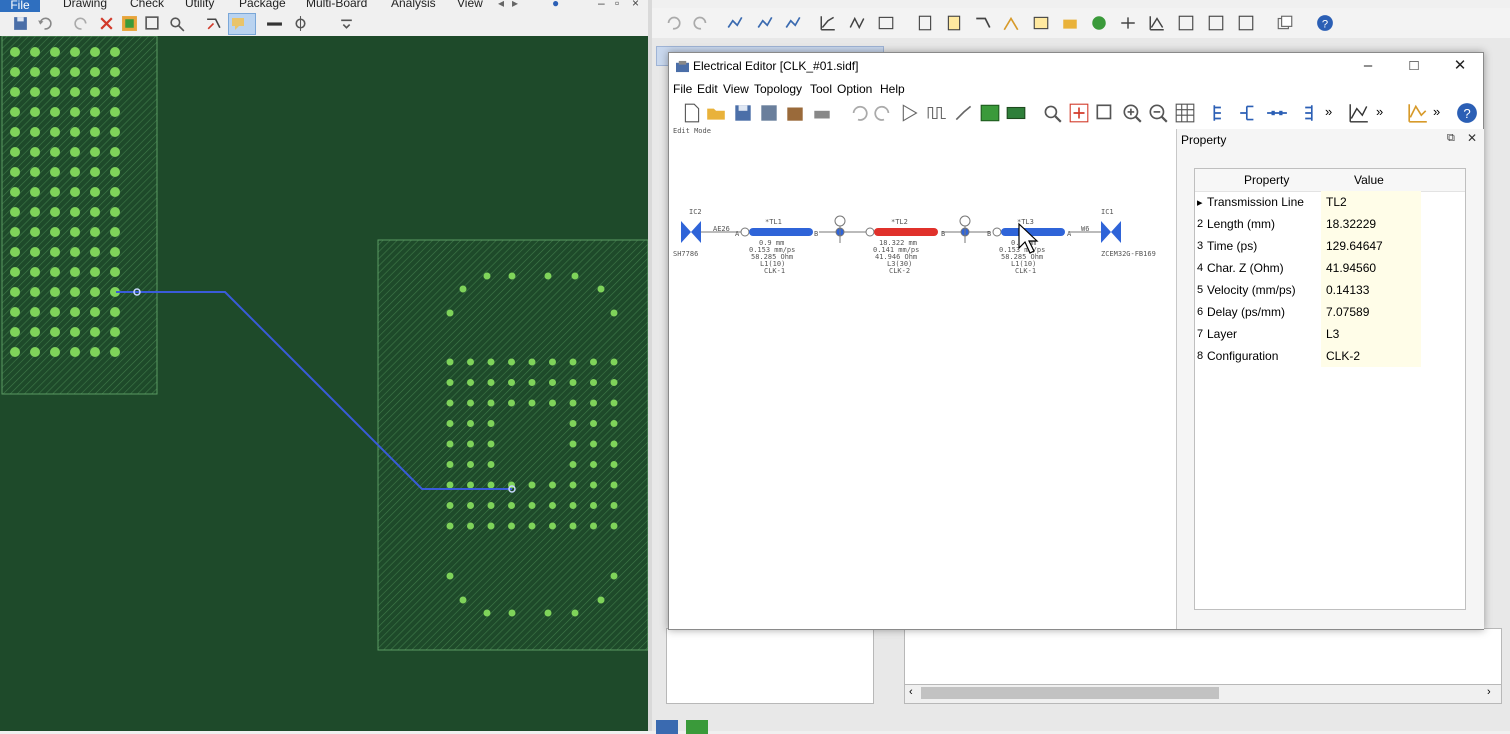  What do you see at coordinates (1128, 23) in the screenshot?
I see `topology-icon` at bounding box center [1128, 23].